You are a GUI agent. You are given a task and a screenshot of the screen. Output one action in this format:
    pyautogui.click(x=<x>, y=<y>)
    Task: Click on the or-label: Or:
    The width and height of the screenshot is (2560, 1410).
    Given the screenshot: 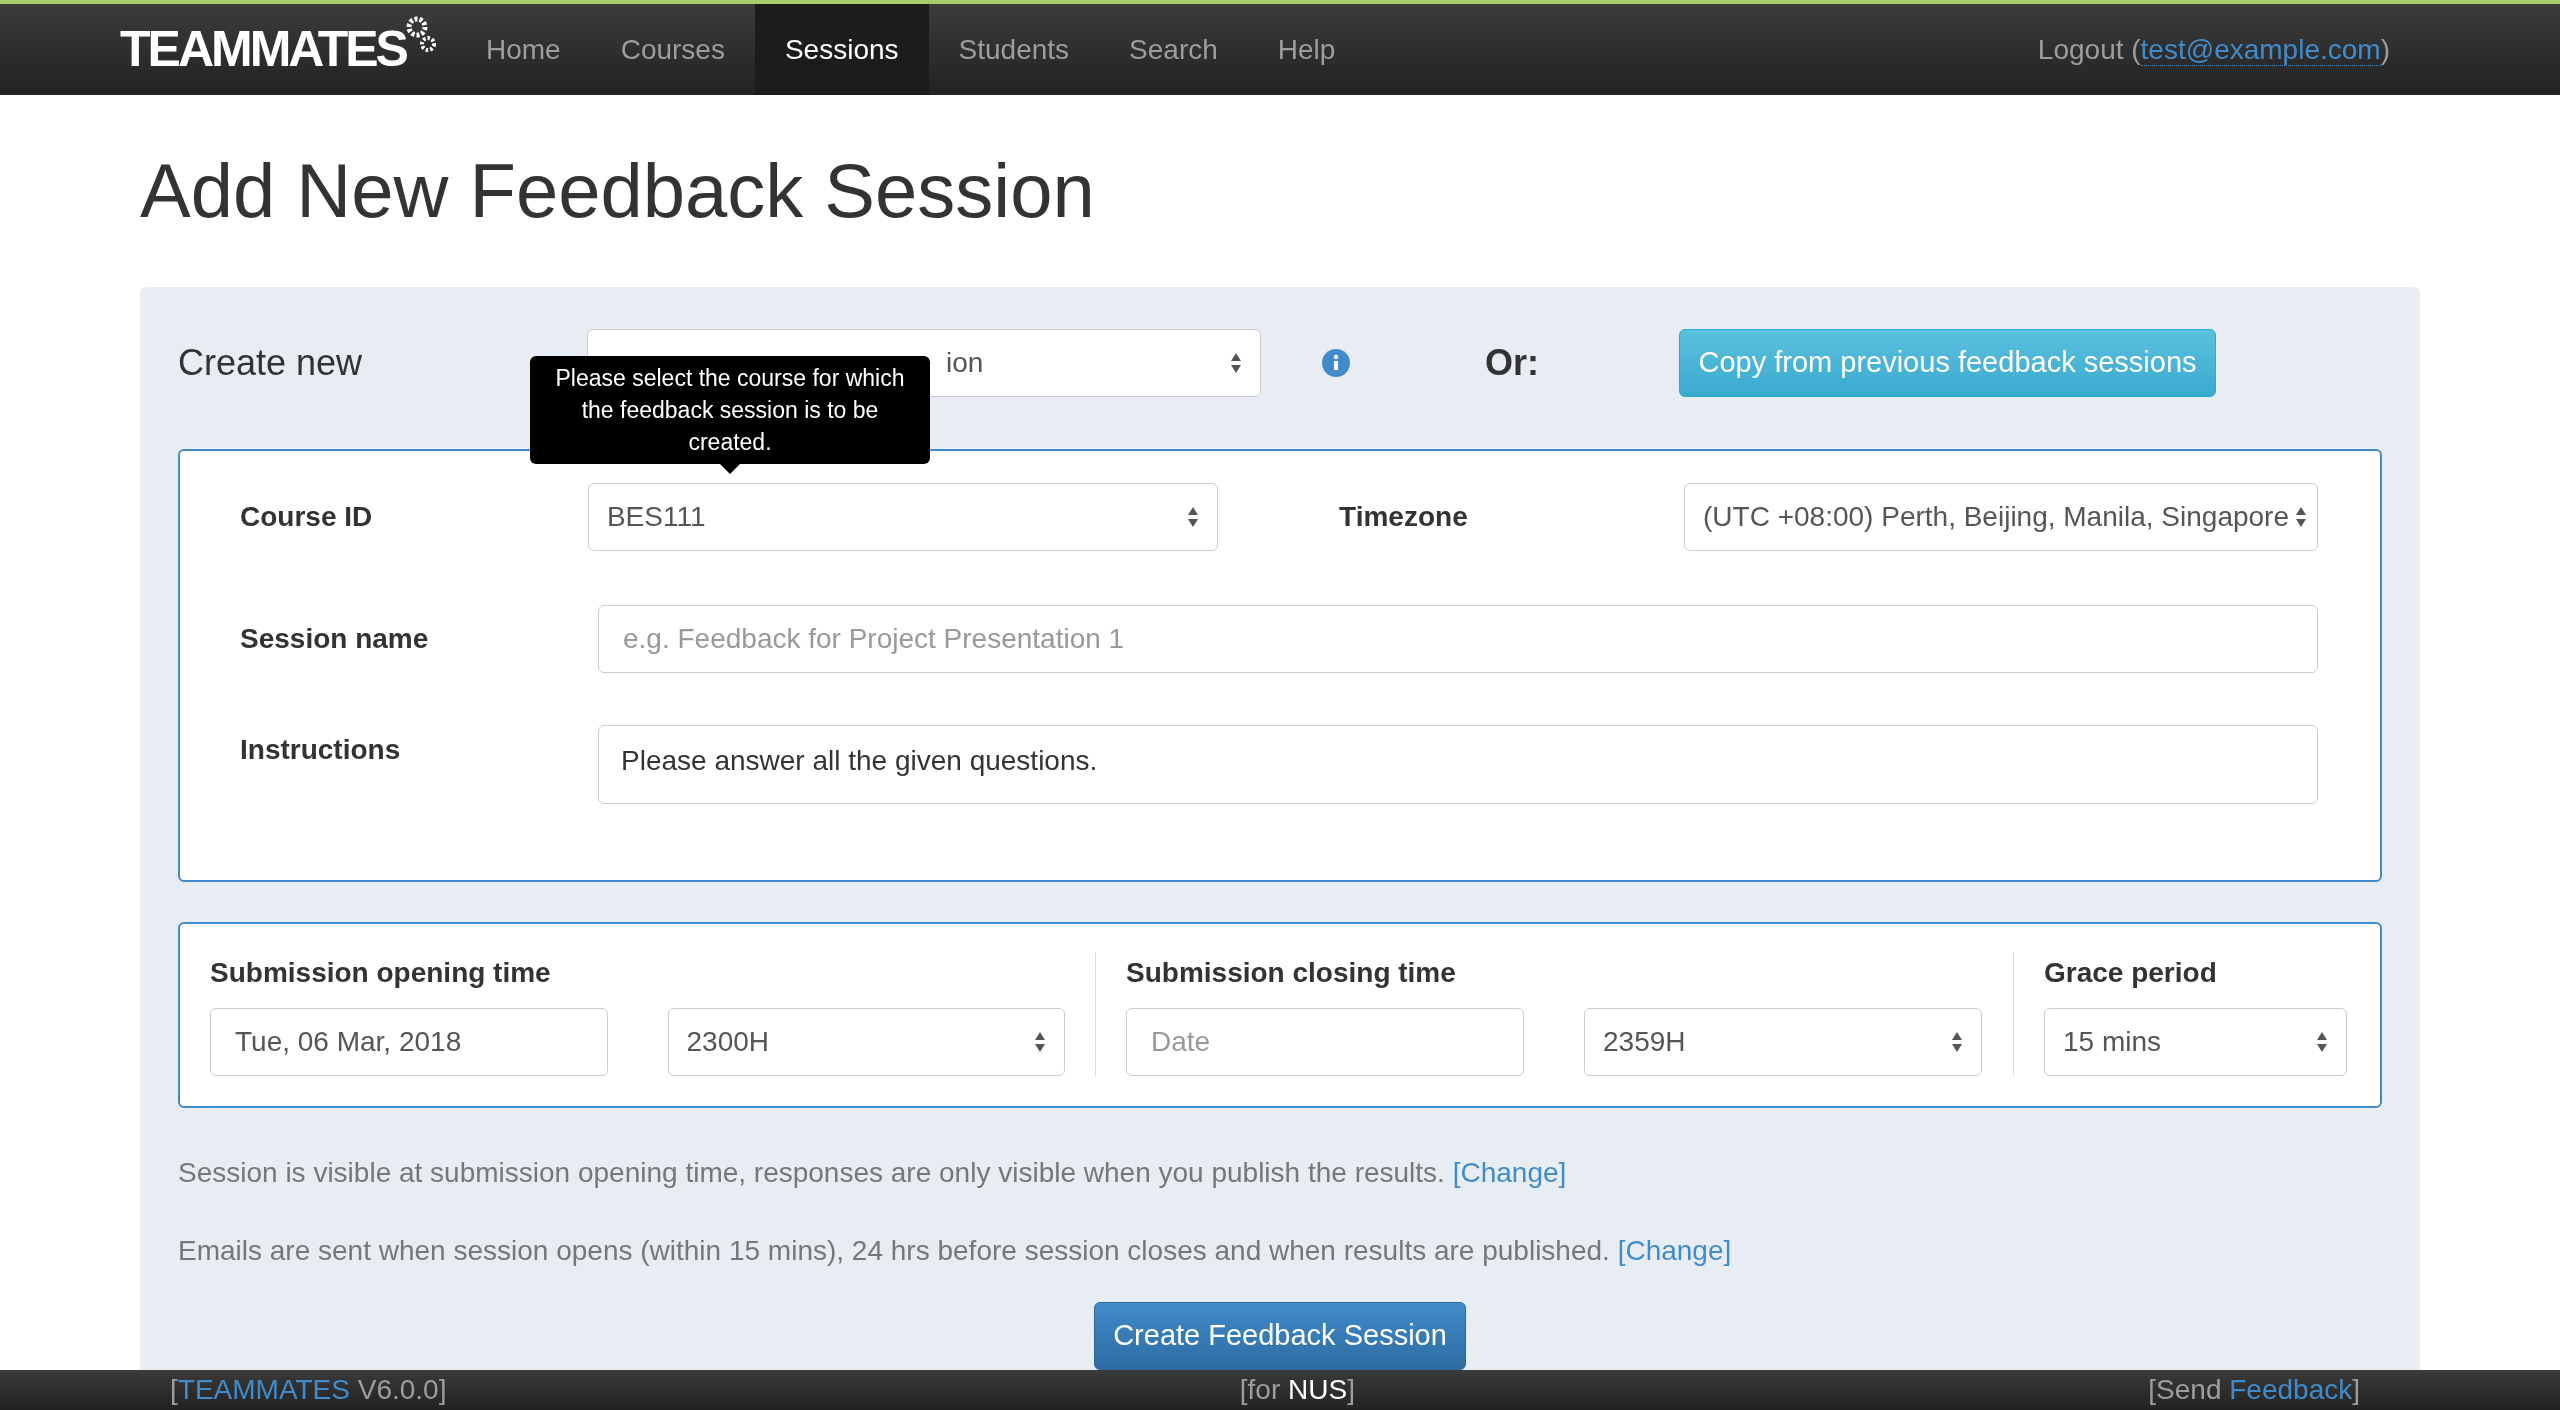 What is the action you would take?
    pyautogui.click(x=1512, y=363)
    